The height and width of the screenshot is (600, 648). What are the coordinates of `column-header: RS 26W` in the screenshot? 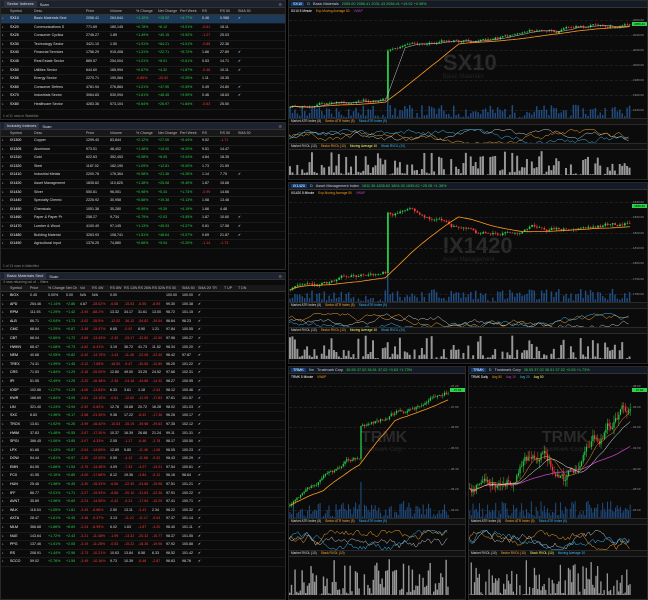 It's located at (144, 288).